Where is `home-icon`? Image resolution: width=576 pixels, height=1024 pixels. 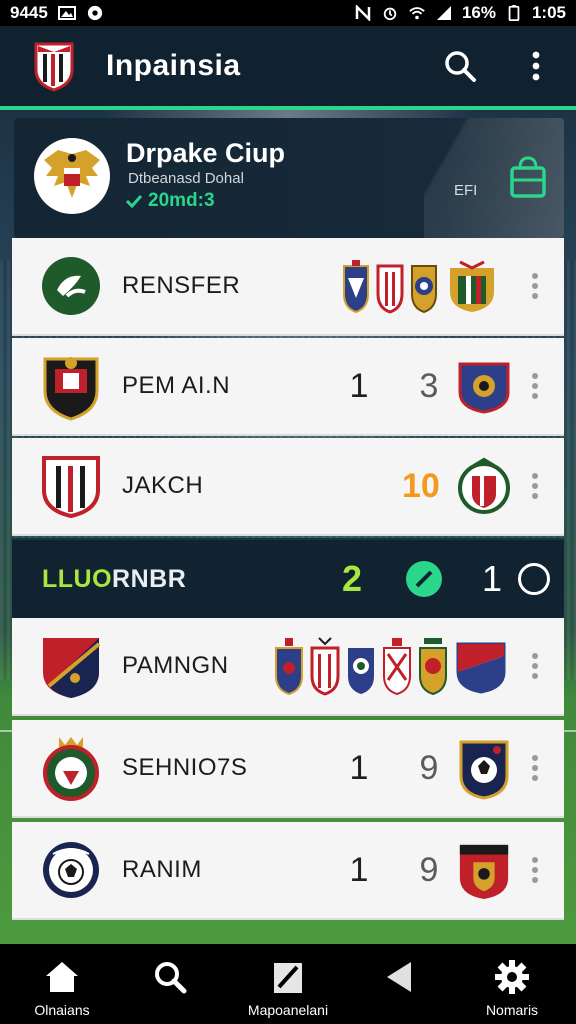
home-icon is located at coordinates (62, 977).